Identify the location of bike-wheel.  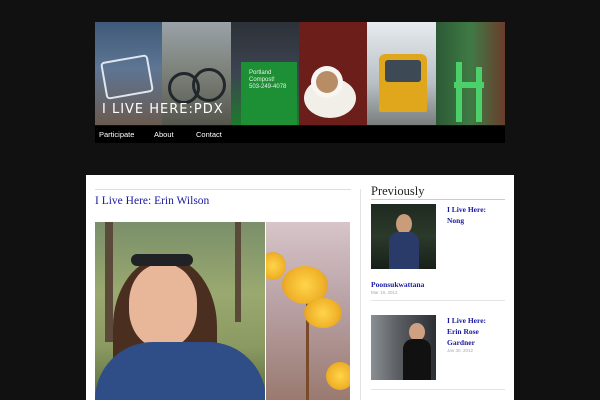
(209, 85).